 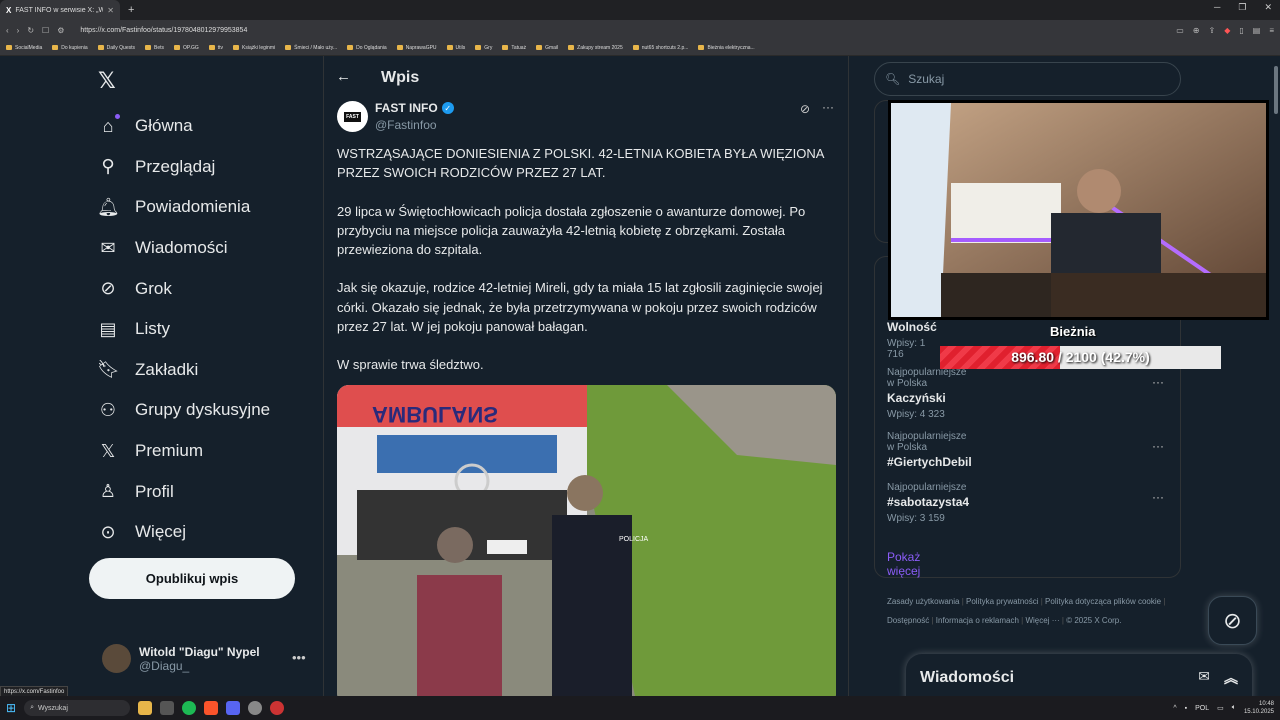 I want to click on bookmark-item: OP.GG, so click(x=186, y=48).